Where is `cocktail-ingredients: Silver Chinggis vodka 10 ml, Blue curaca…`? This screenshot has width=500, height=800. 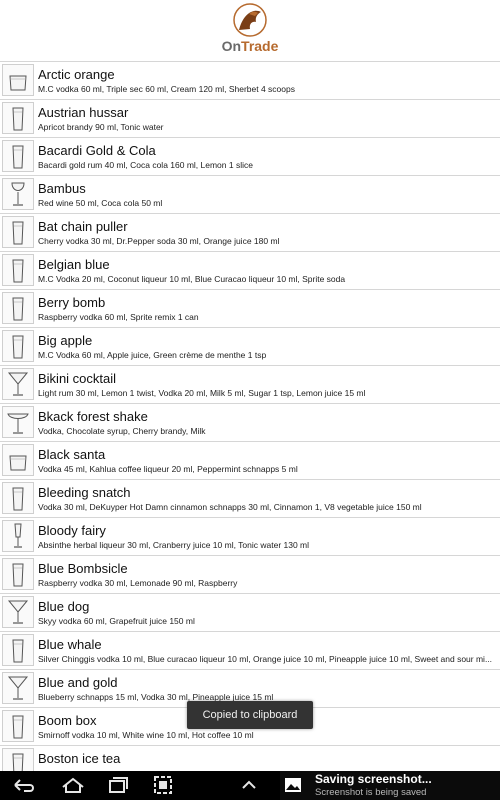
cocktail-ingredients: Silver Chinggis vodka 10 ml, Blue curaca… is located at coordinates (265, 659).